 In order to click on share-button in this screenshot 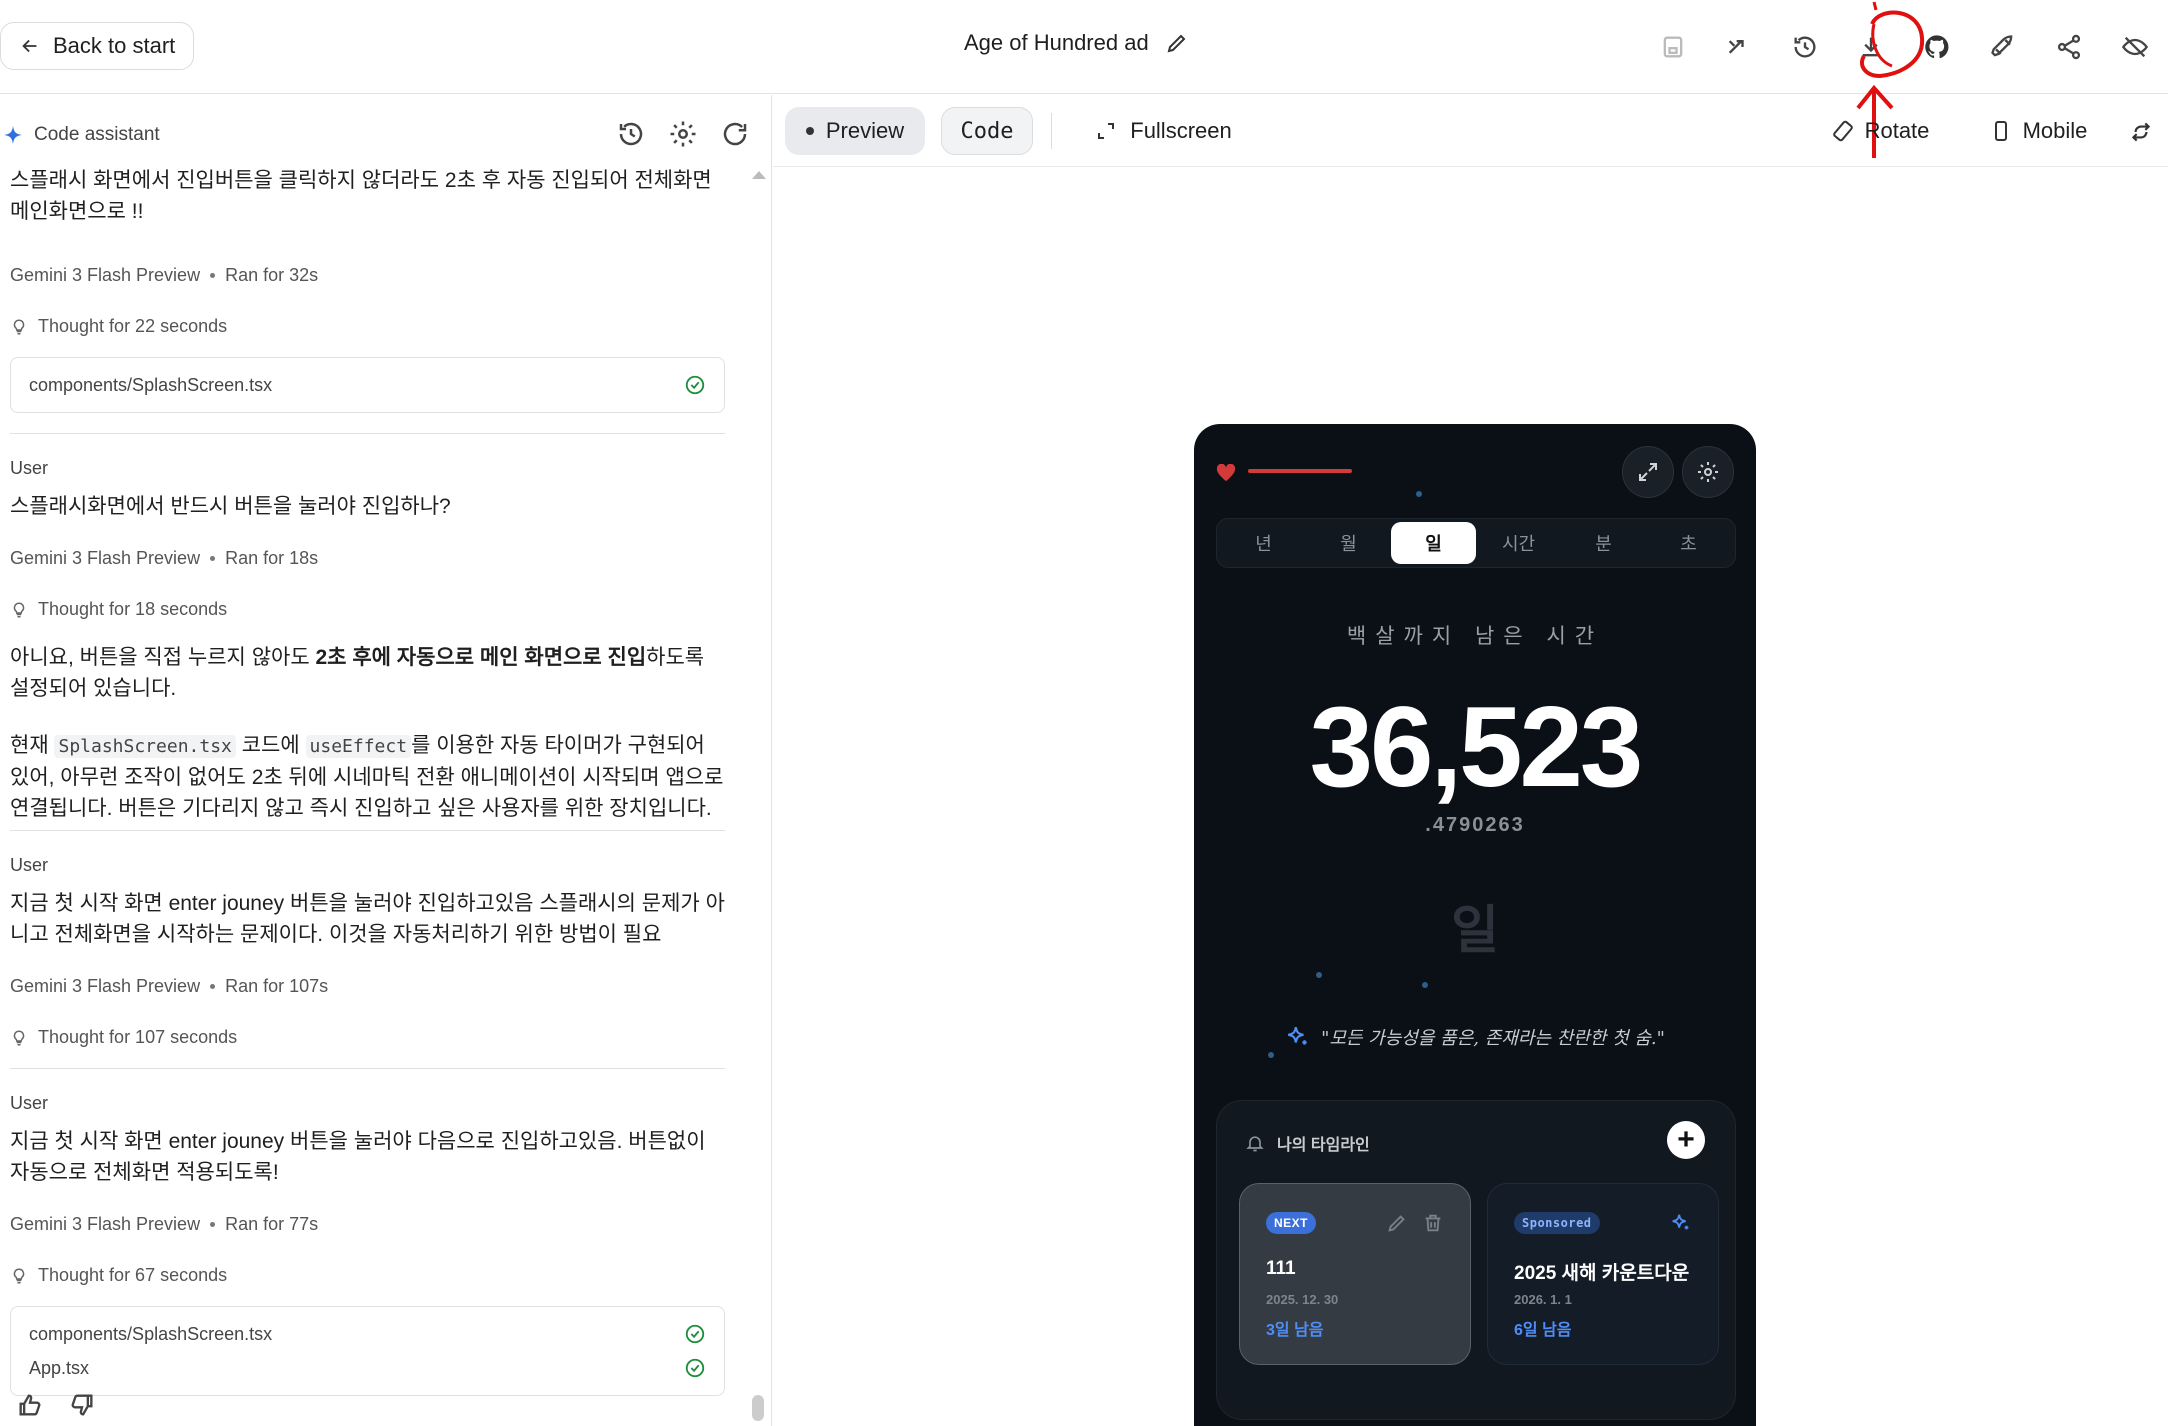, I will do `click(2069, 47)`.